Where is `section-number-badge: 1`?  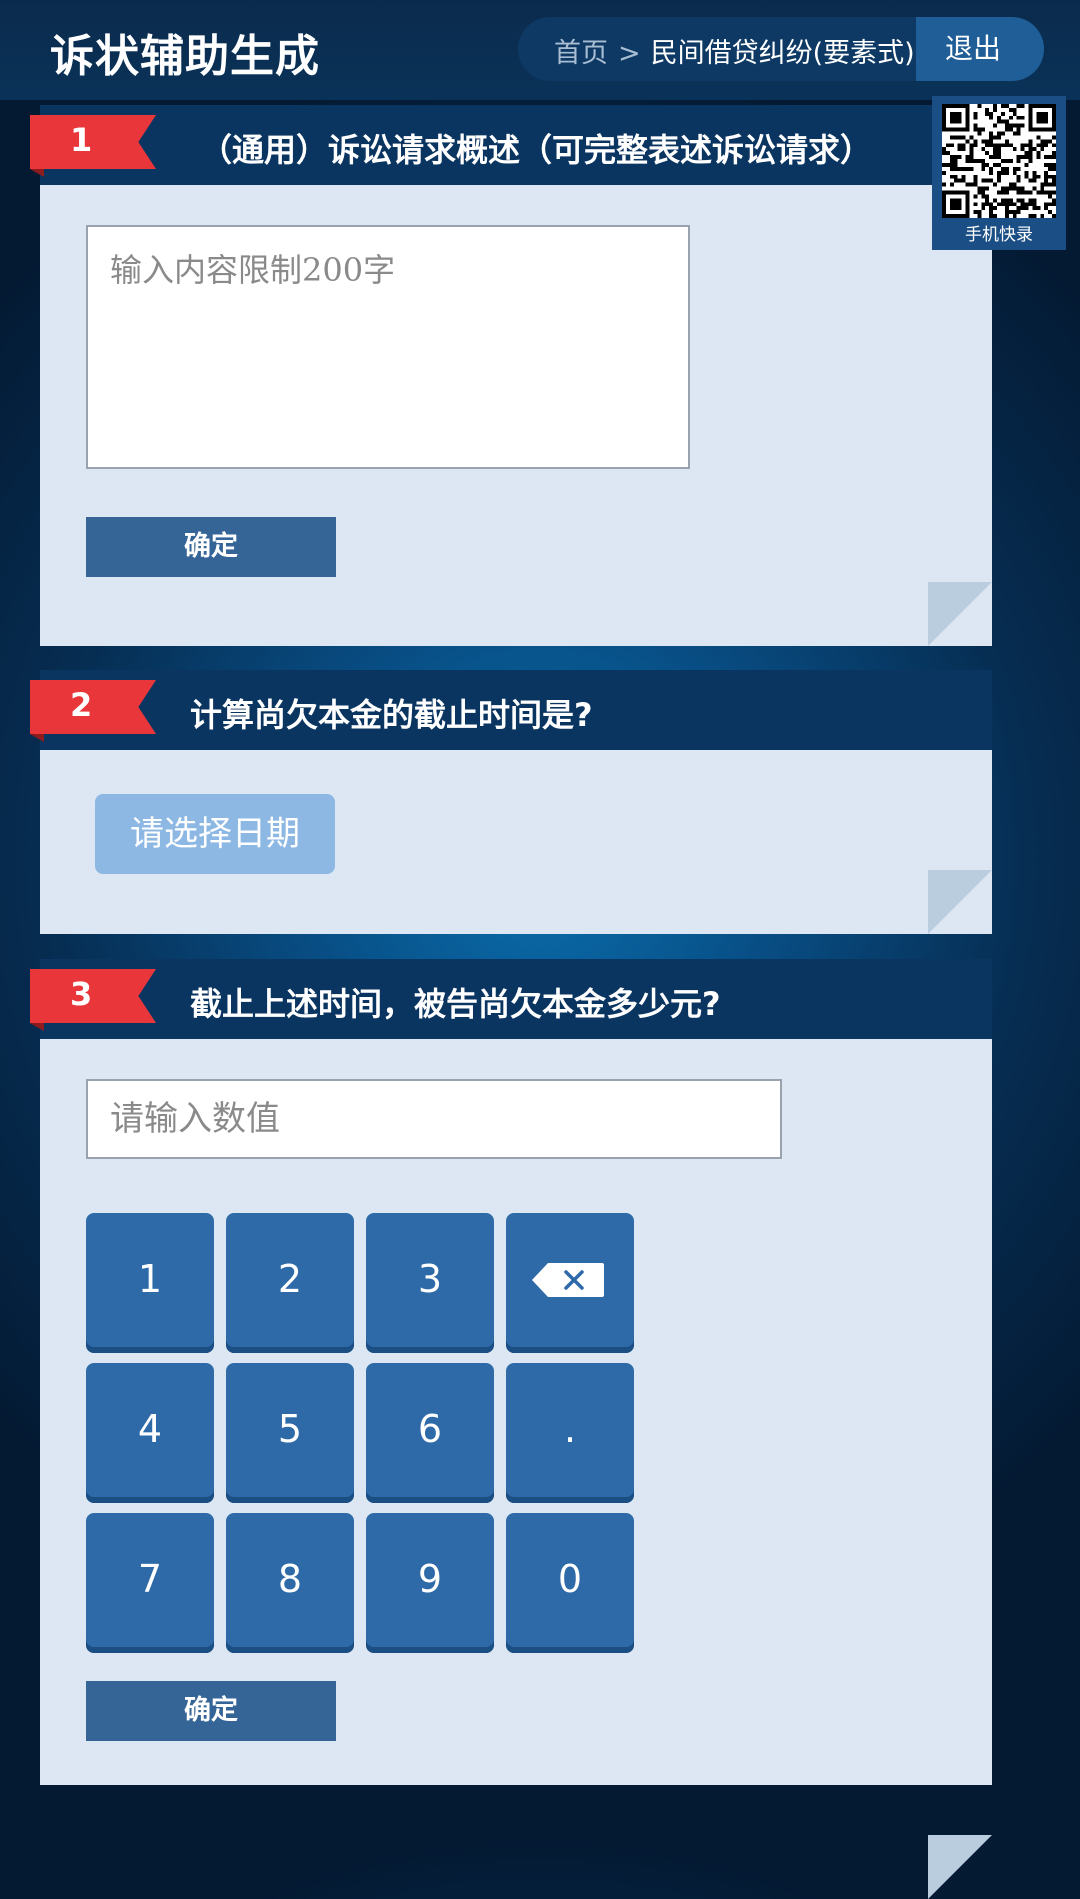 section-number-badge: 1 is located at coordinates (93, 142).